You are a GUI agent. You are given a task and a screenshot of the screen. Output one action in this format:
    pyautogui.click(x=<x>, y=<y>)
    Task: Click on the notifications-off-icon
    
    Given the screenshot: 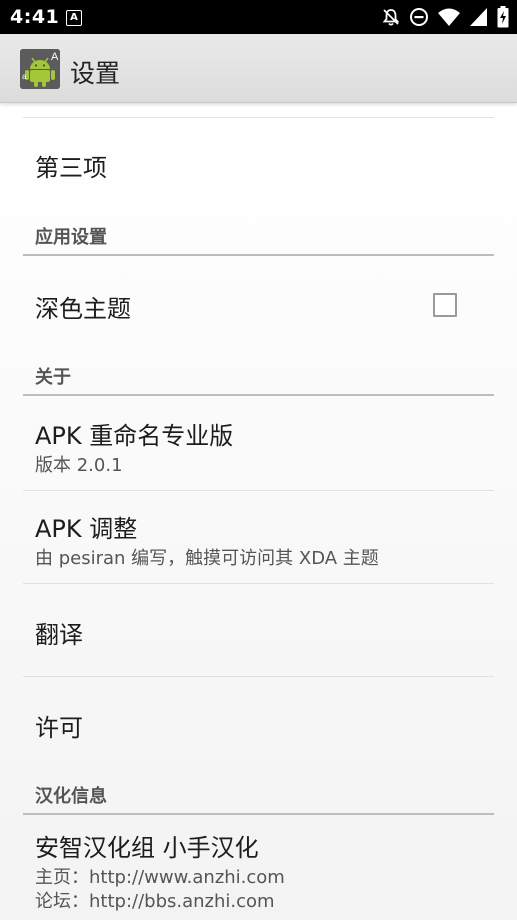 What is the action you would take?
    pyautogui.click(x=391, y=17)
    